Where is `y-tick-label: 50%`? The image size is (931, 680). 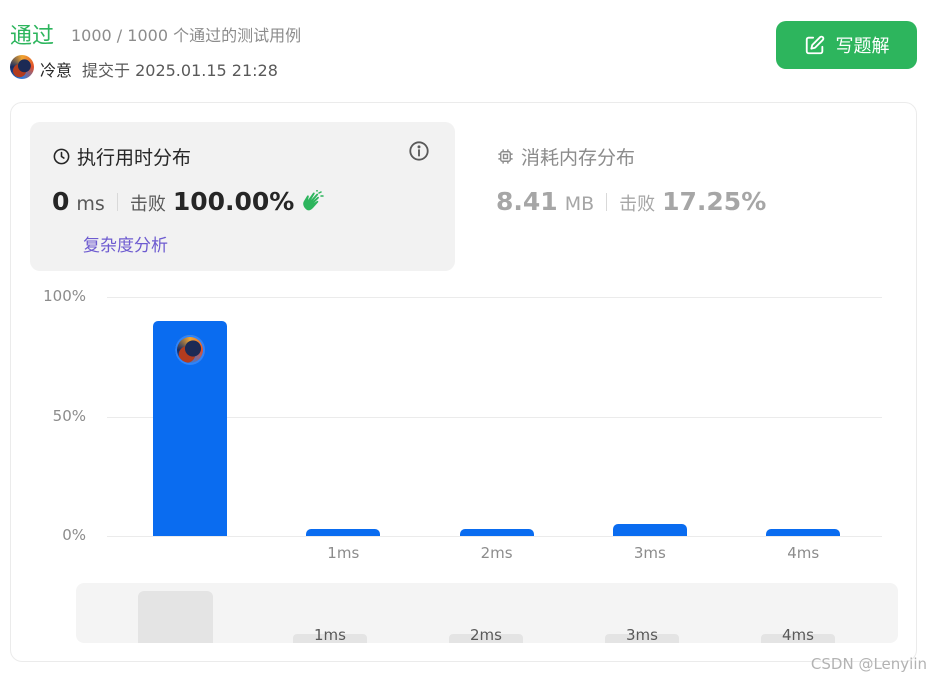 y-tick-label: 50% is located at coordinates (69, 415).